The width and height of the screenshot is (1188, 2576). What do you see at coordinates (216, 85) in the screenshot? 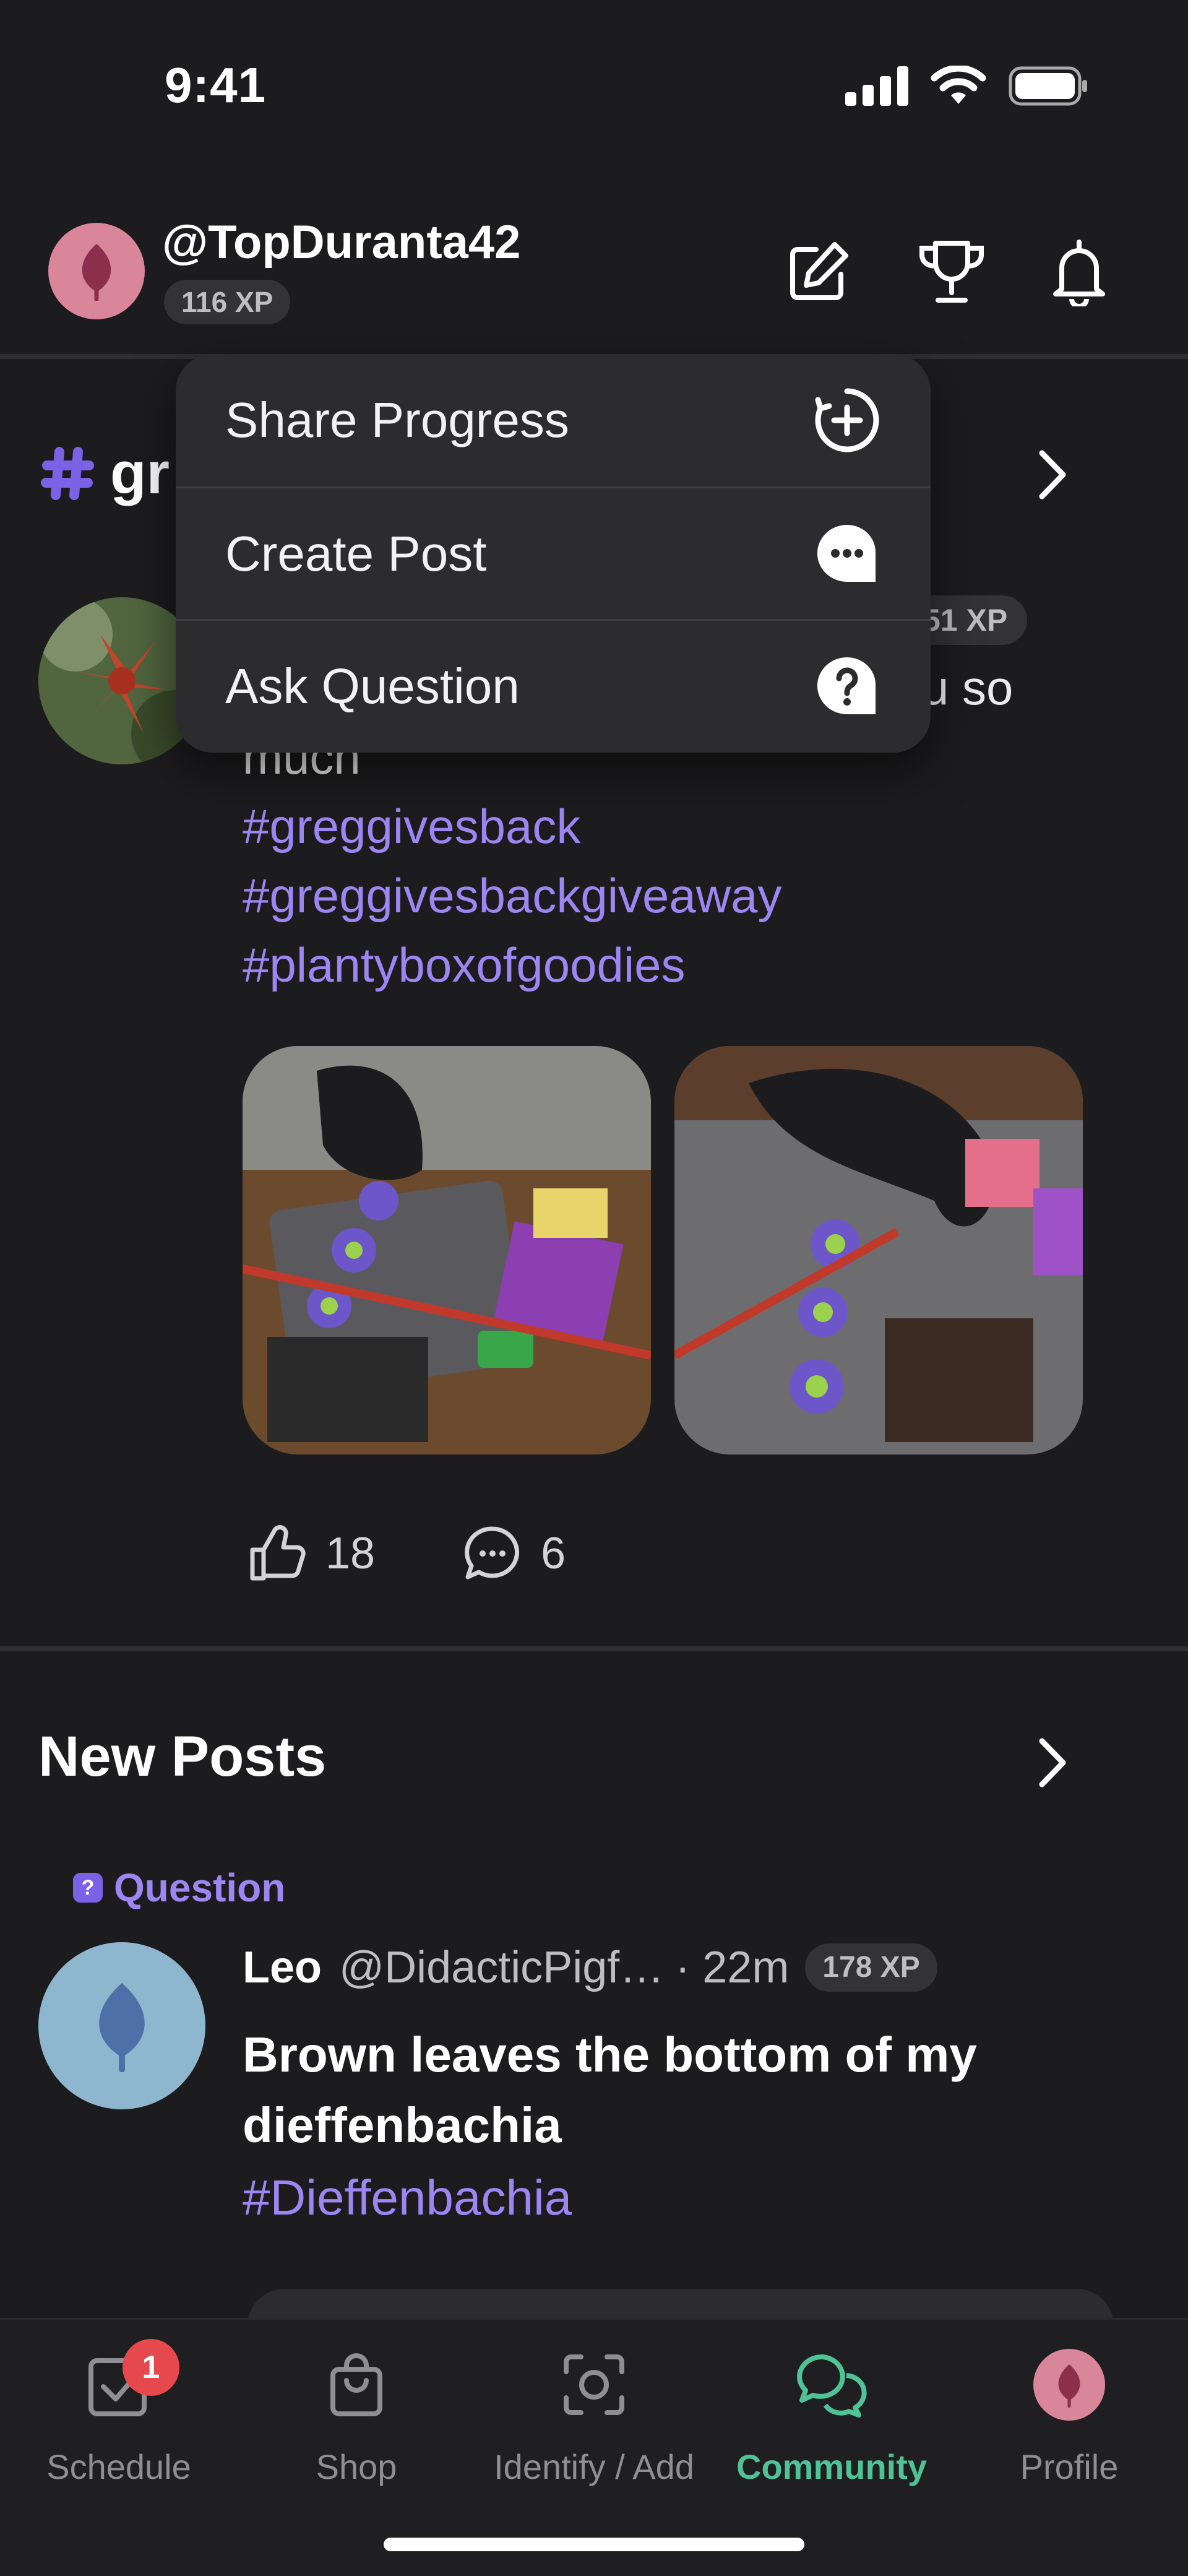
I see `status-time: 9:41` at bounding box center [216, 85].